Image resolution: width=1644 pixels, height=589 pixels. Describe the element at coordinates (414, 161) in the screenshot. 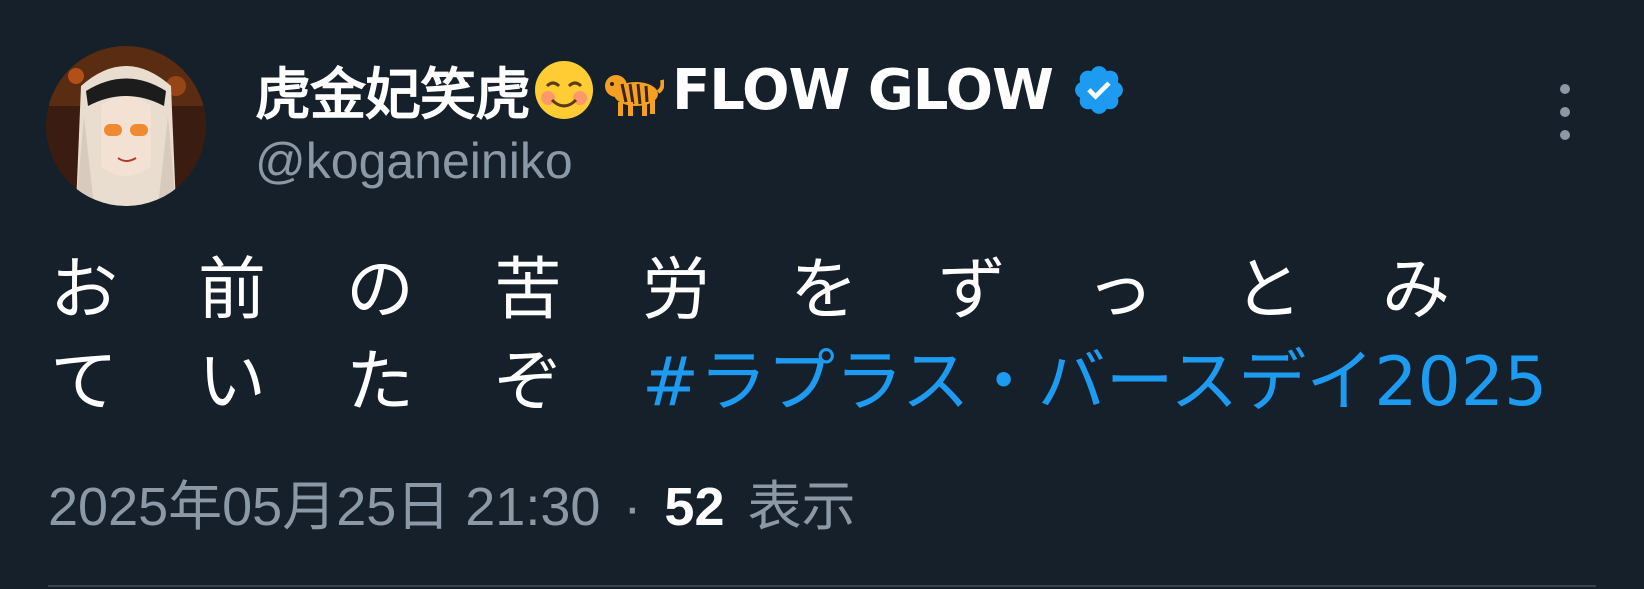

I see `author-handle: @koganeiniko` at that location.